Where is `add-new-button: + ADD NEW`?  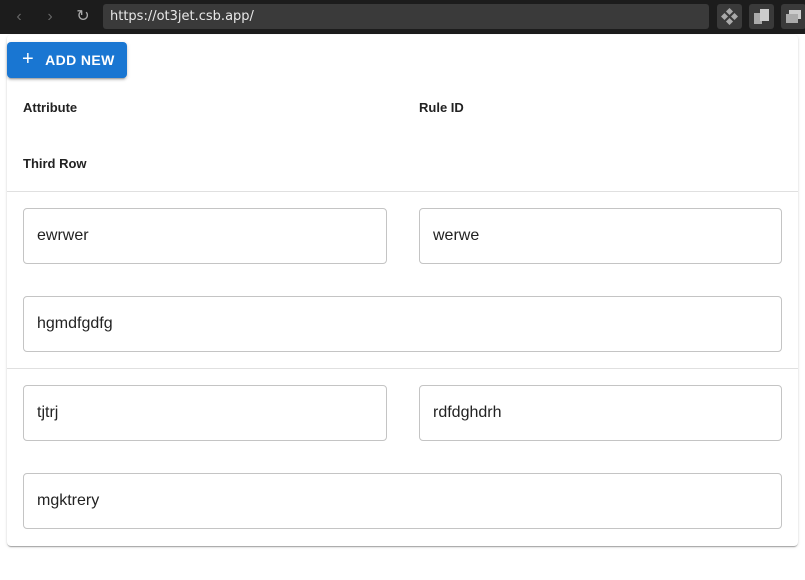 add-new-button: + ADD NEW is located at coordinates (67, 60).